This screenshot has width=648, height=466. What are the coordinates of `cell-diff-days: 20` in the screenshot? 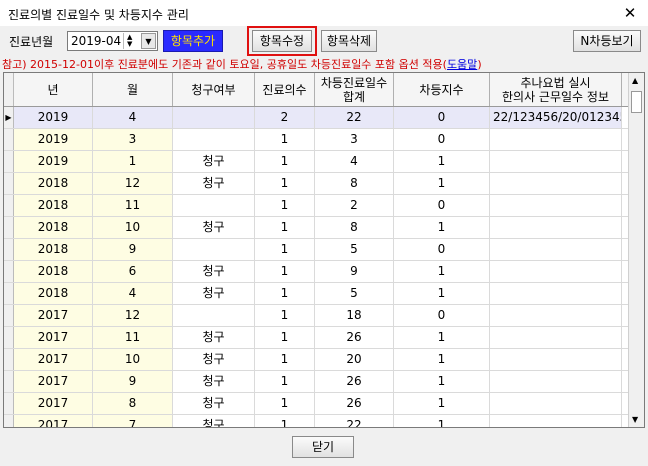 It's located at (354, 359).